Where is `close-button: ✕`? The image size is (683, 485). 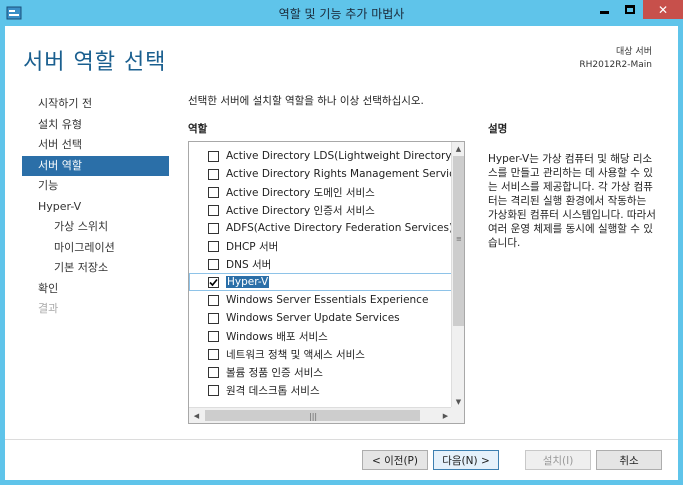 close-button: ✕ is located at coordinates (663, 9).